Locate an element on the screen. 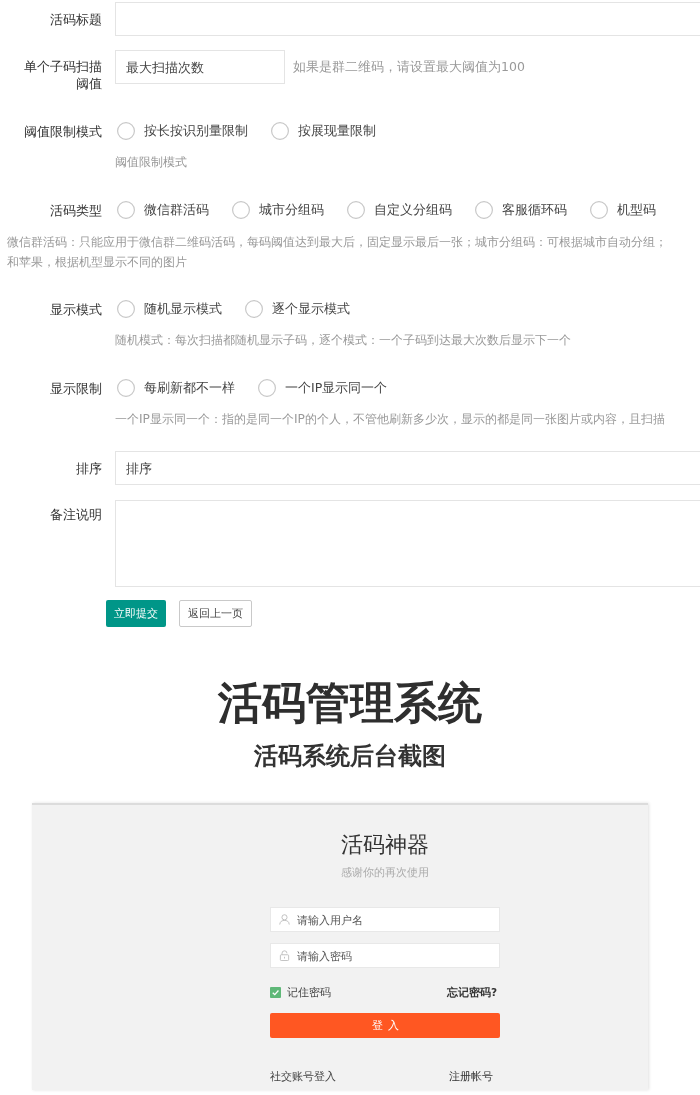  number-input: 最大扫描次数 is located at coordinates (200, 67).